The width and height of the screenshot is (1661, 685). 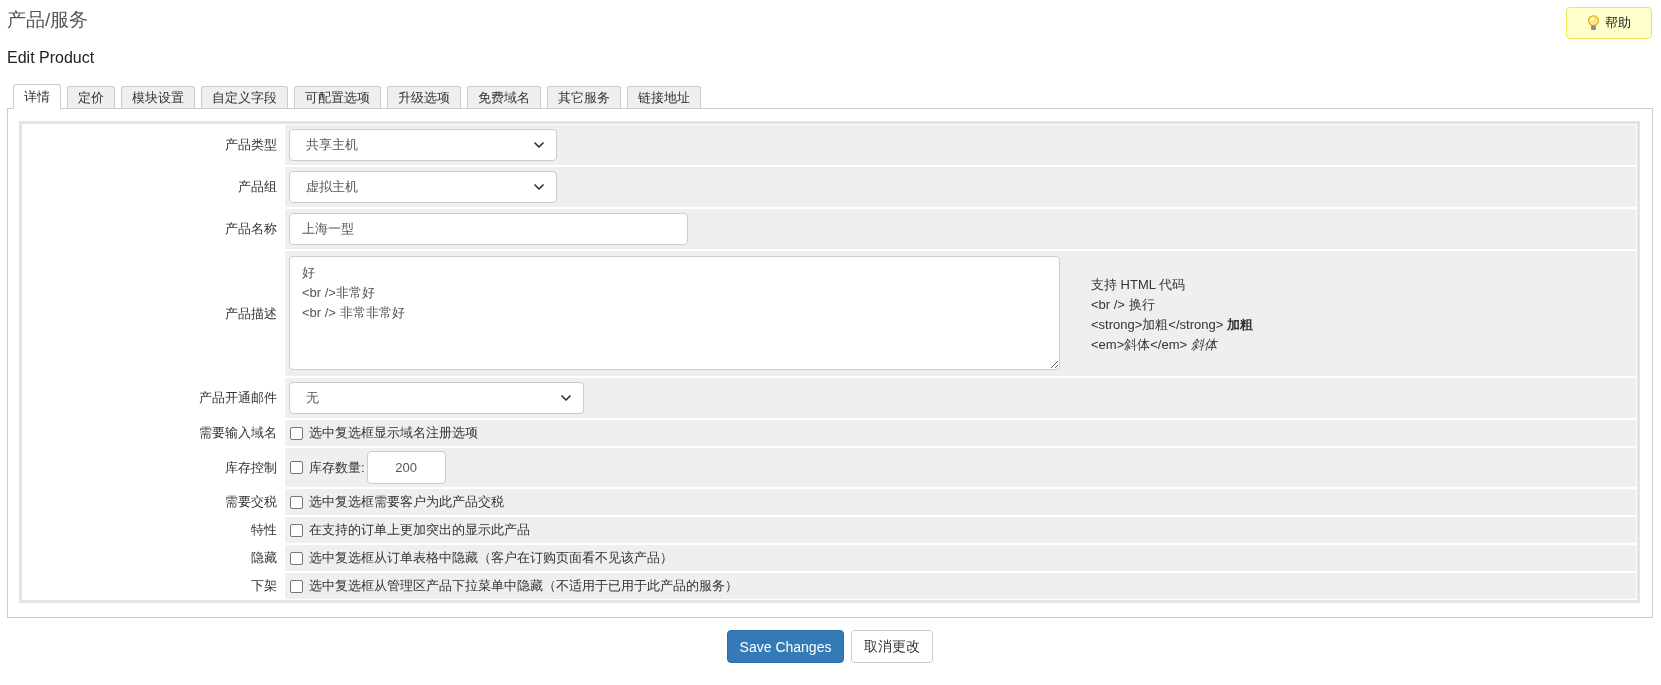 I want to click on checkbox-label: 库存数量:, so click(x=337, y=467).